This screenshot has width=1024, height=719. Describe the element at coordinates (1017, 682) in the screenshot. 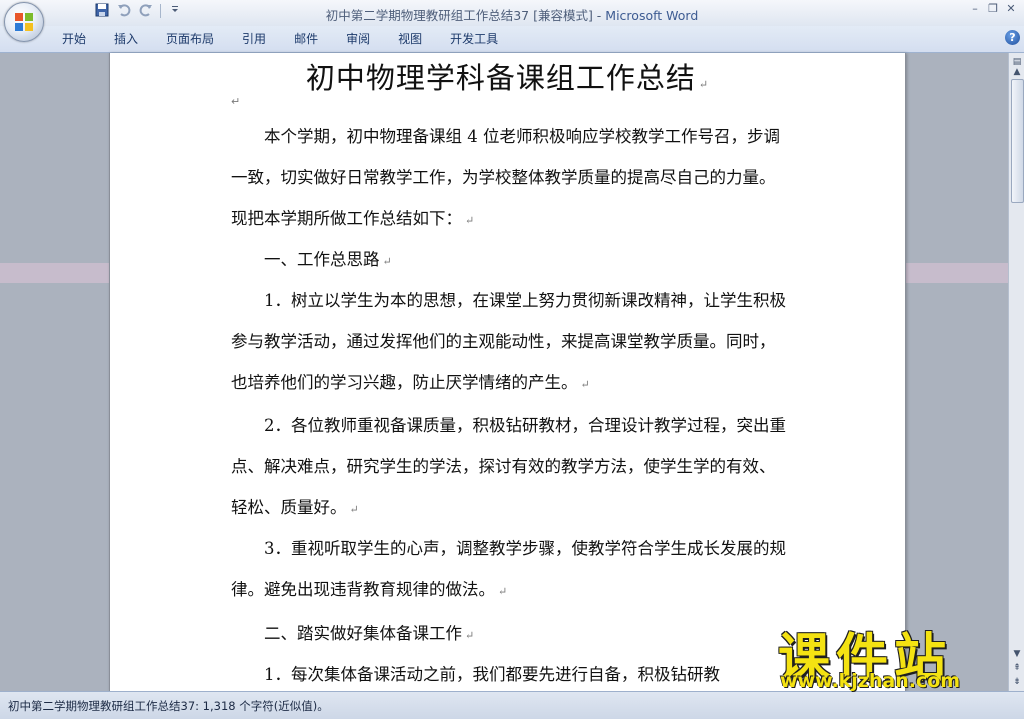

I see `next-page-icon: ⇟` at that location.